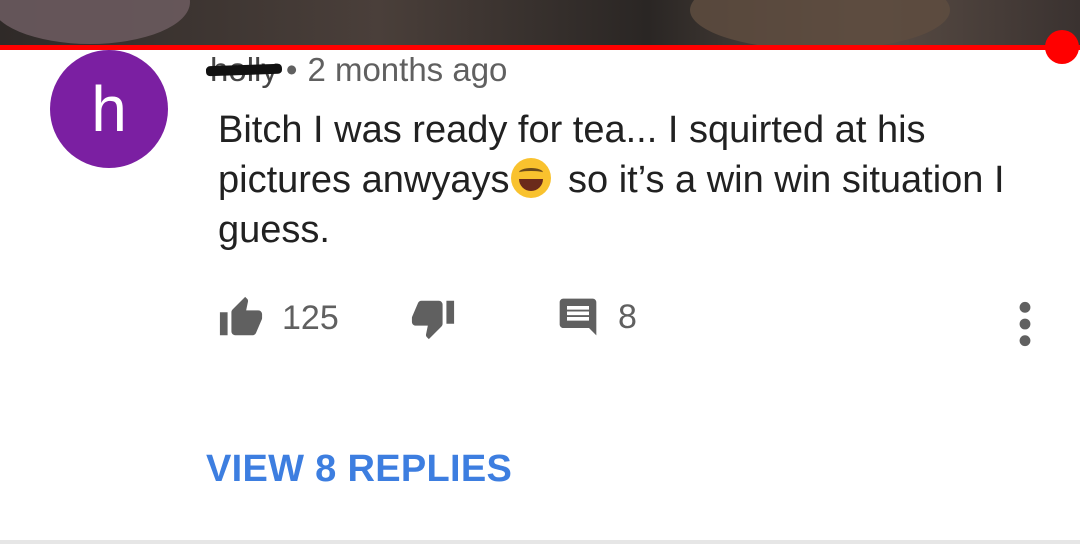 The image size is (1080, 544). I want to click on comment-meta: holly • 2 months ago, so click(356, 70).